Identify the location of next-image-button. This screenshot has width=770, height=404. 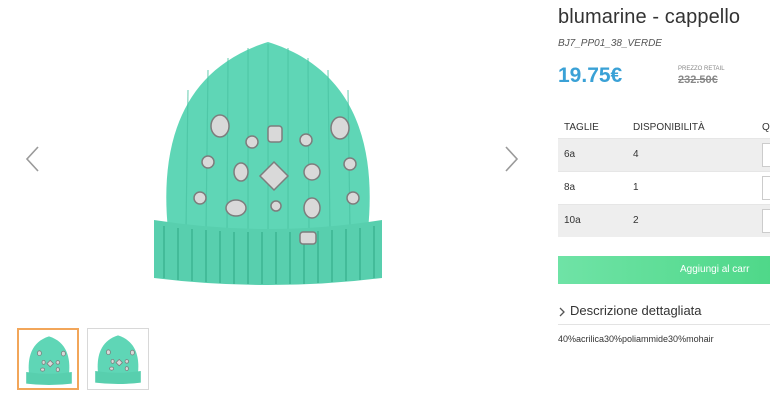
(511, 159).